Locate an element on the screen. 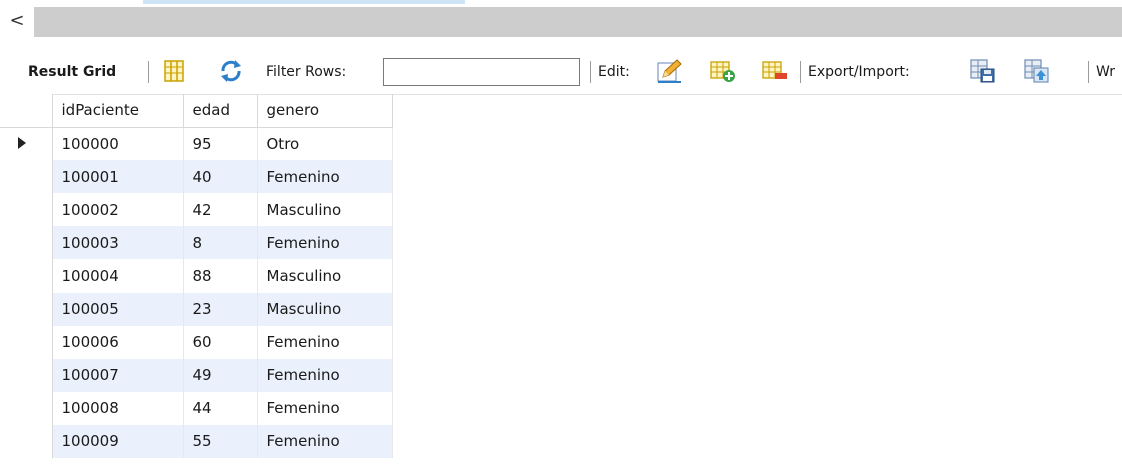  cell-edad: 95 is located at coordinates (220, 144).